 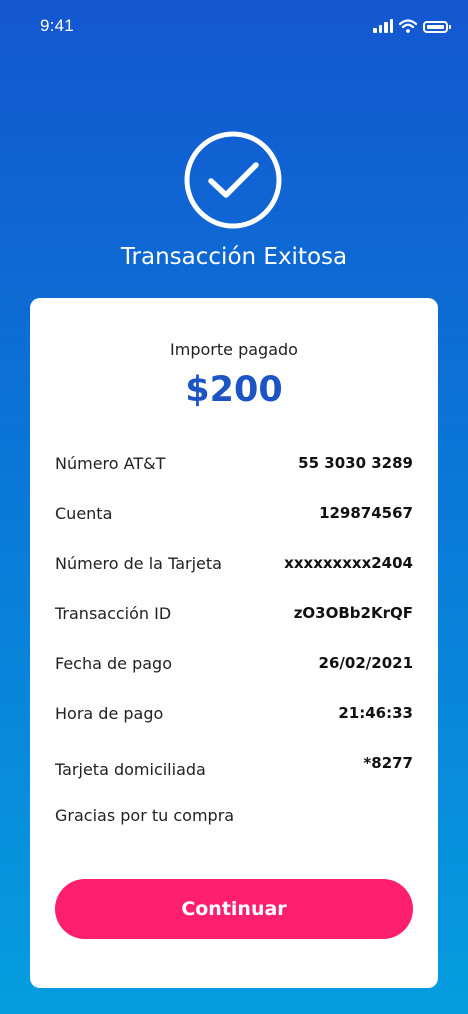 I want to click on detail-value: 55 3030 3289, so click(x=355, y=463).